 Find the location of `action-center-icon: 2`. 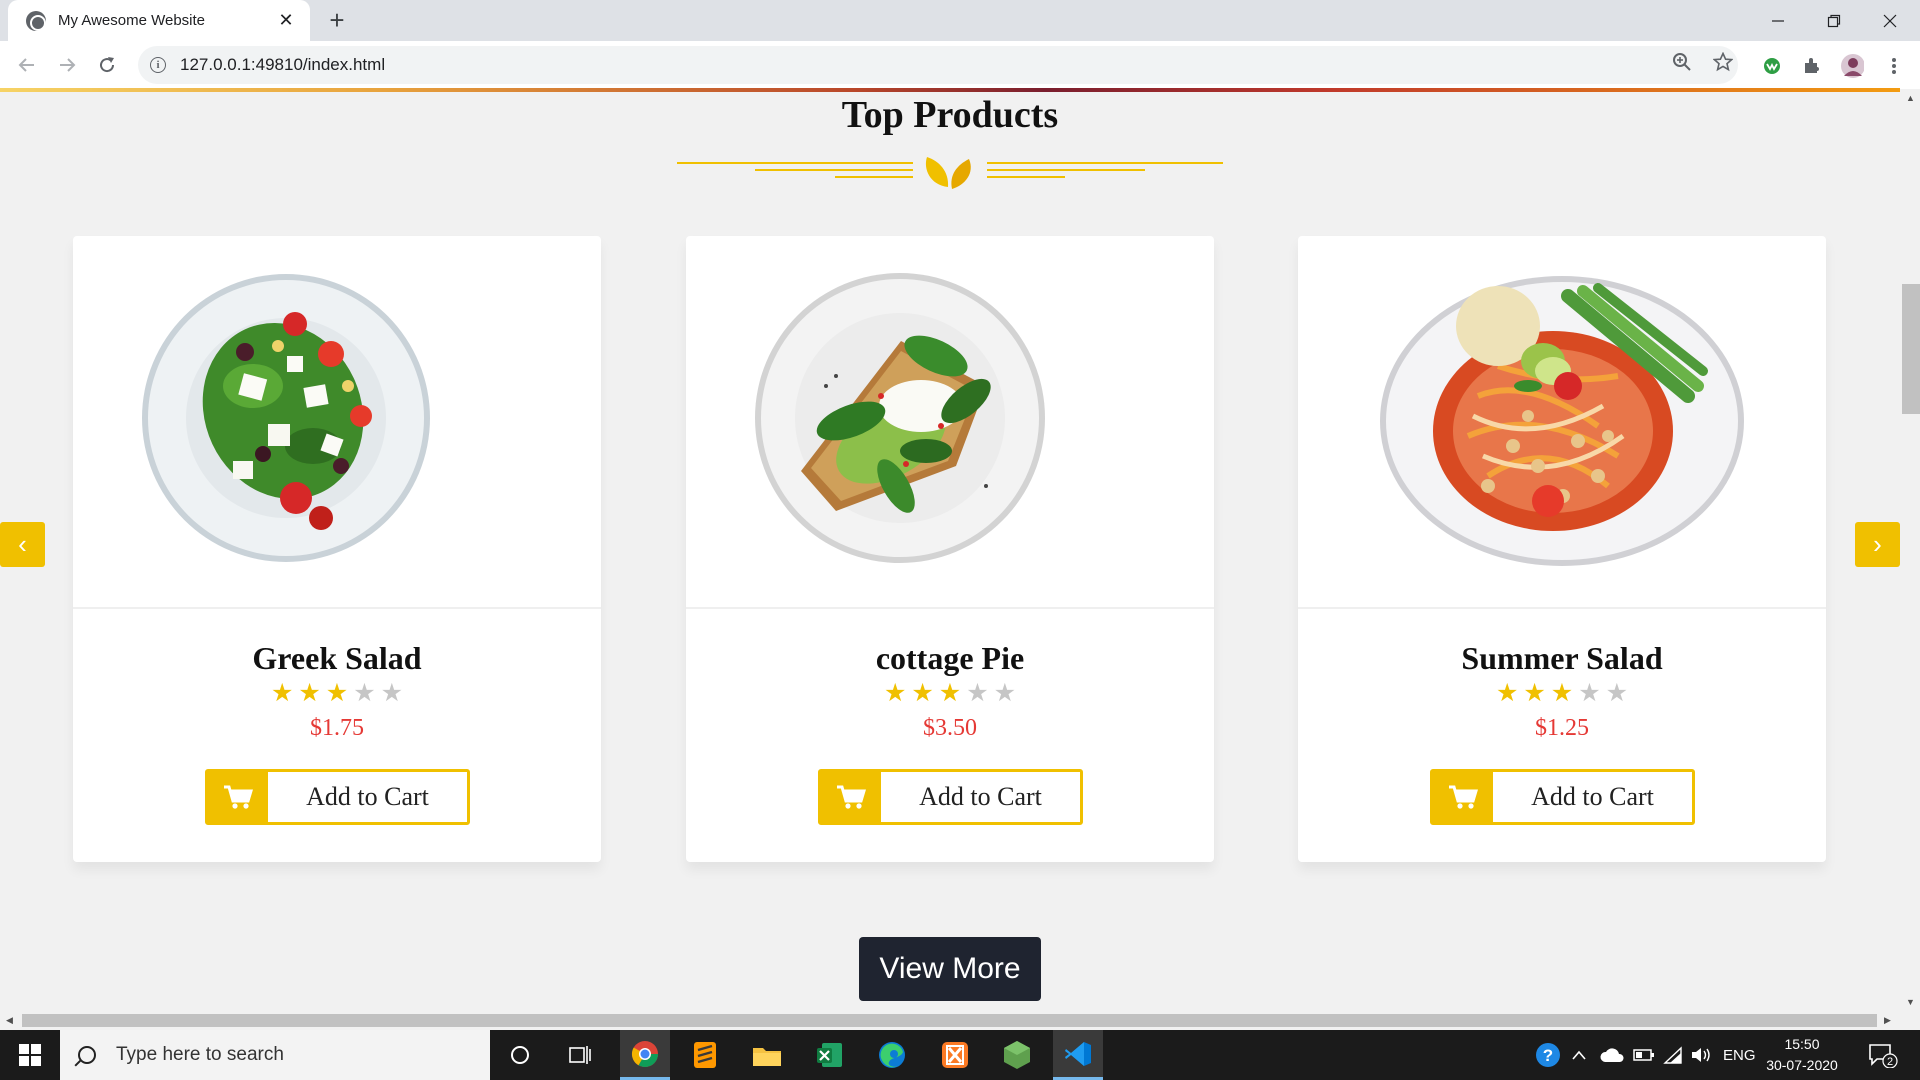

action-center-icon: 2 is located at coordinates (1883, 1055).